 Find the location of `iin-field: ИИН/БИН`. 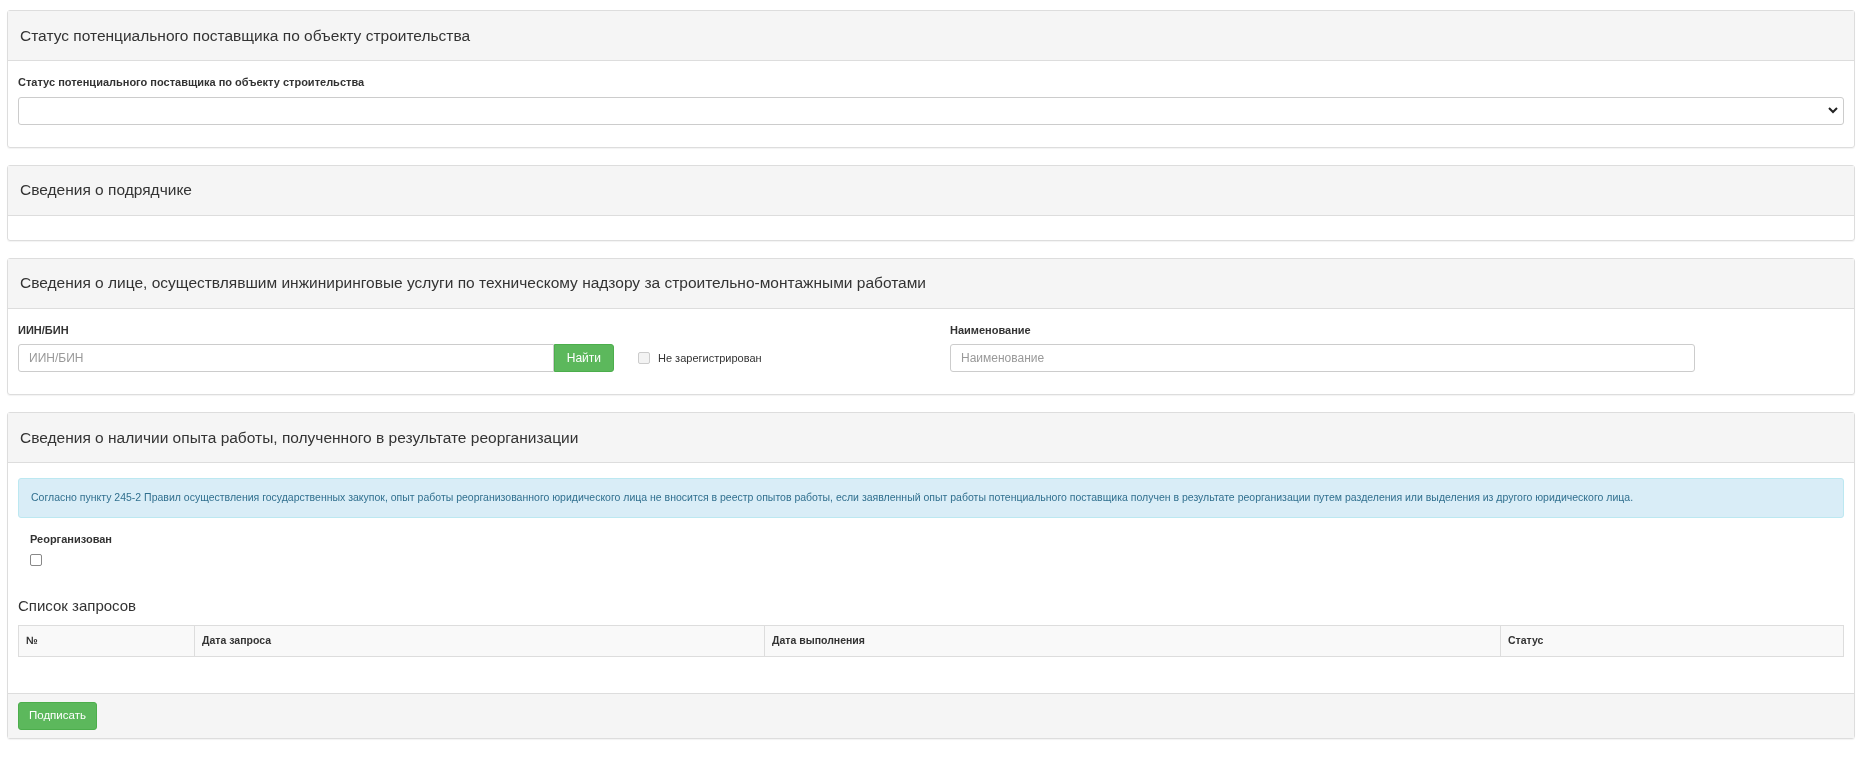

iin-field: ИИН/БИН is located at coordinates (286, 358).